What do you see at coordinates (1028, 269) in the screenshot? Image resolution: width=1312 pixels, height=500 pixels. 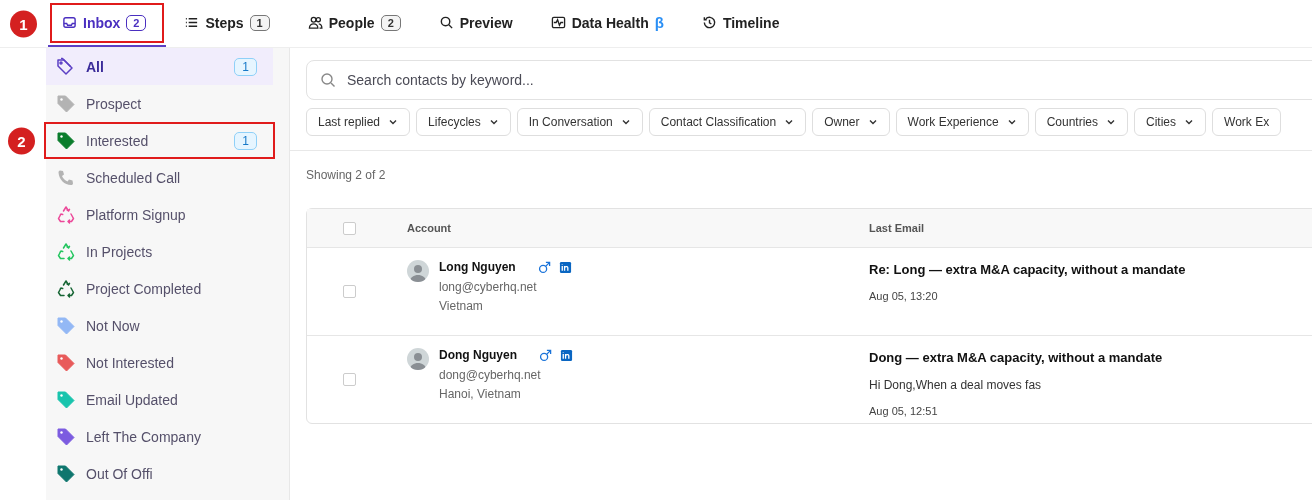 I see `email-subject: Re: Long — extra M&A capacity, without a mandate` at bounding box center [1028, 269].